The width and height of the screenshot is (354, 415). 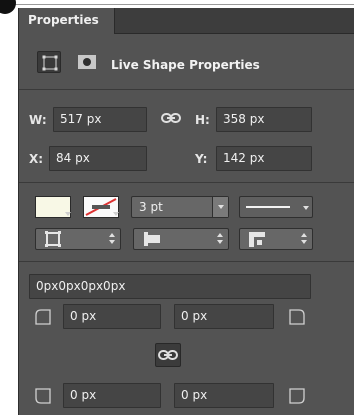 What do you see at coordinates (257, 239) in the screenshot?
I see `corner-join-icon` at bounding box center [257, 239].